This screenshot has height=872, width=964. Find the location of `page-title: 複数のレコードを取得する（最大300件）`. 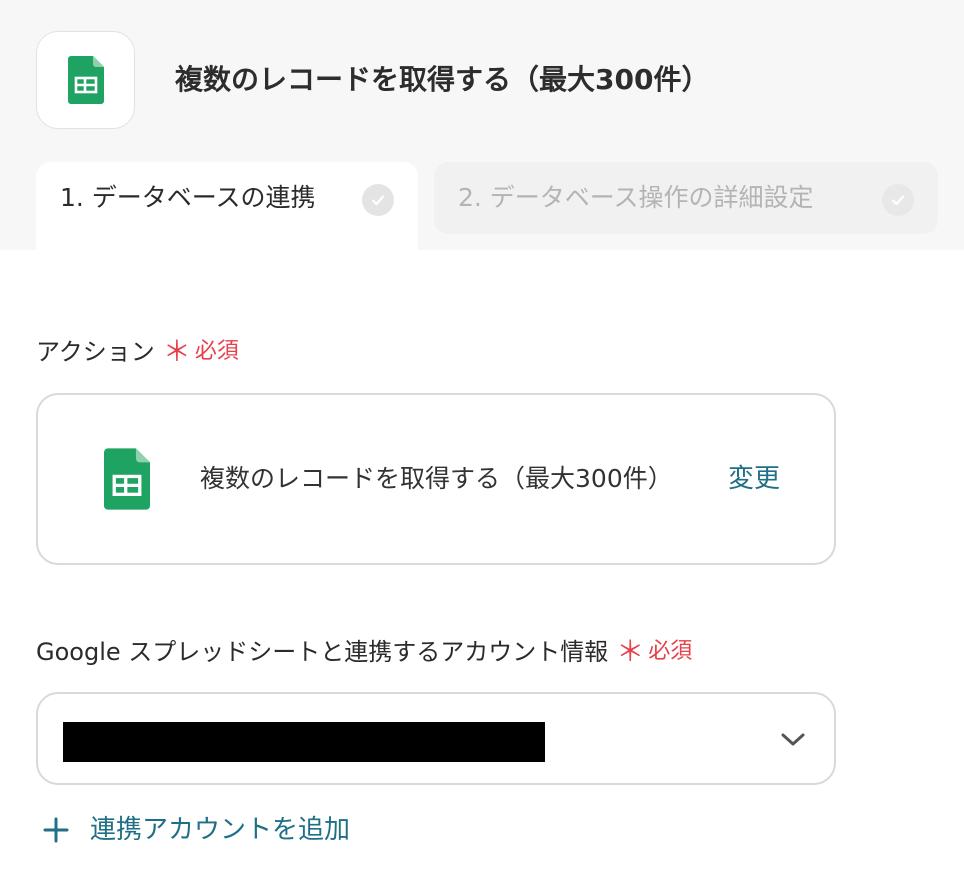

page-title: 複数のレコードを取得する（最大300件） is located at coordinates (442, 79).